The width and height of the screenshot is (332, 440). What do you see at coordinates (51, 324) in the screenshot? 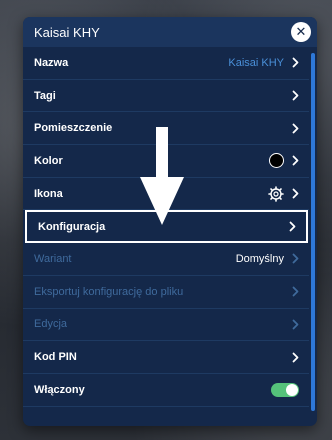
I see `row-label: Edycja` at bounding box center [51, 324].